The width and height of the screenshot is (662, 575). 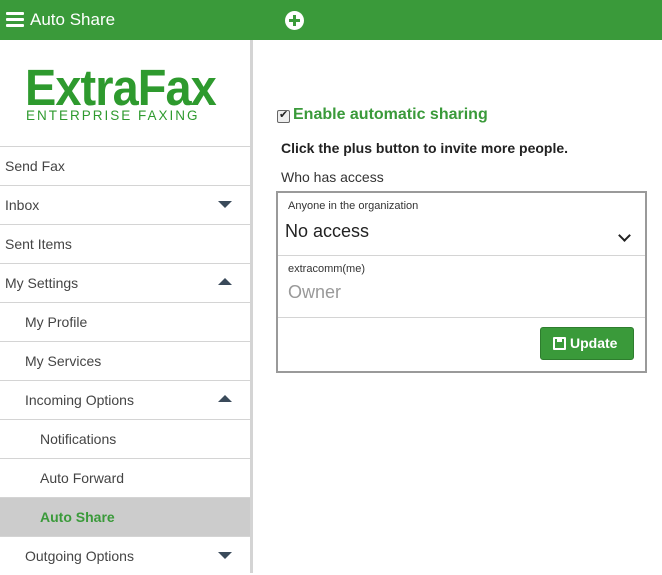 I want to click on sidebar-item-my-services: My Services, so click(x=125, y=360).